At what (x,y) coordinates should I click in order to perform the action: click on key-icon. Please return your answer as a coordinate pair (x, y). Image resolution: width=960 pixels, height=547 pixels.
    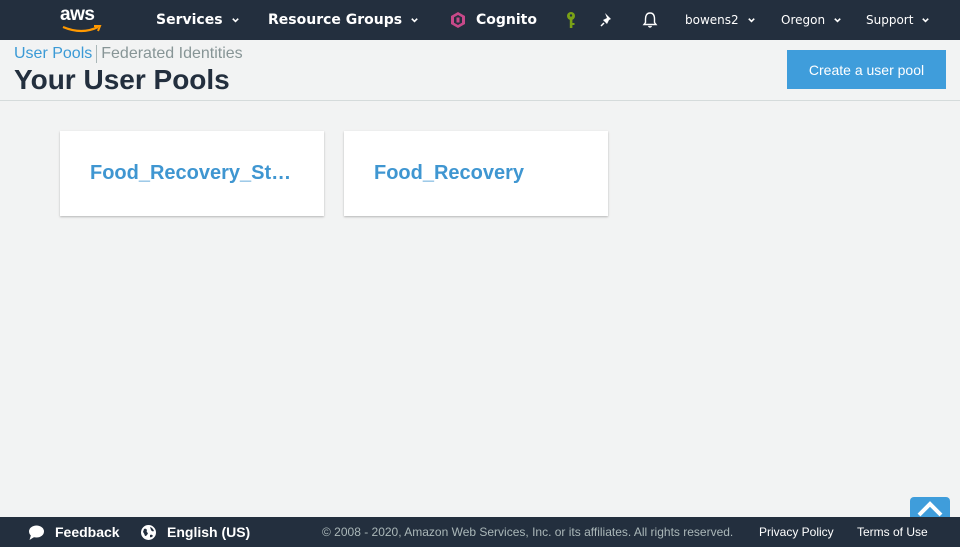
    Looking at the image, I should click on (571, 20).